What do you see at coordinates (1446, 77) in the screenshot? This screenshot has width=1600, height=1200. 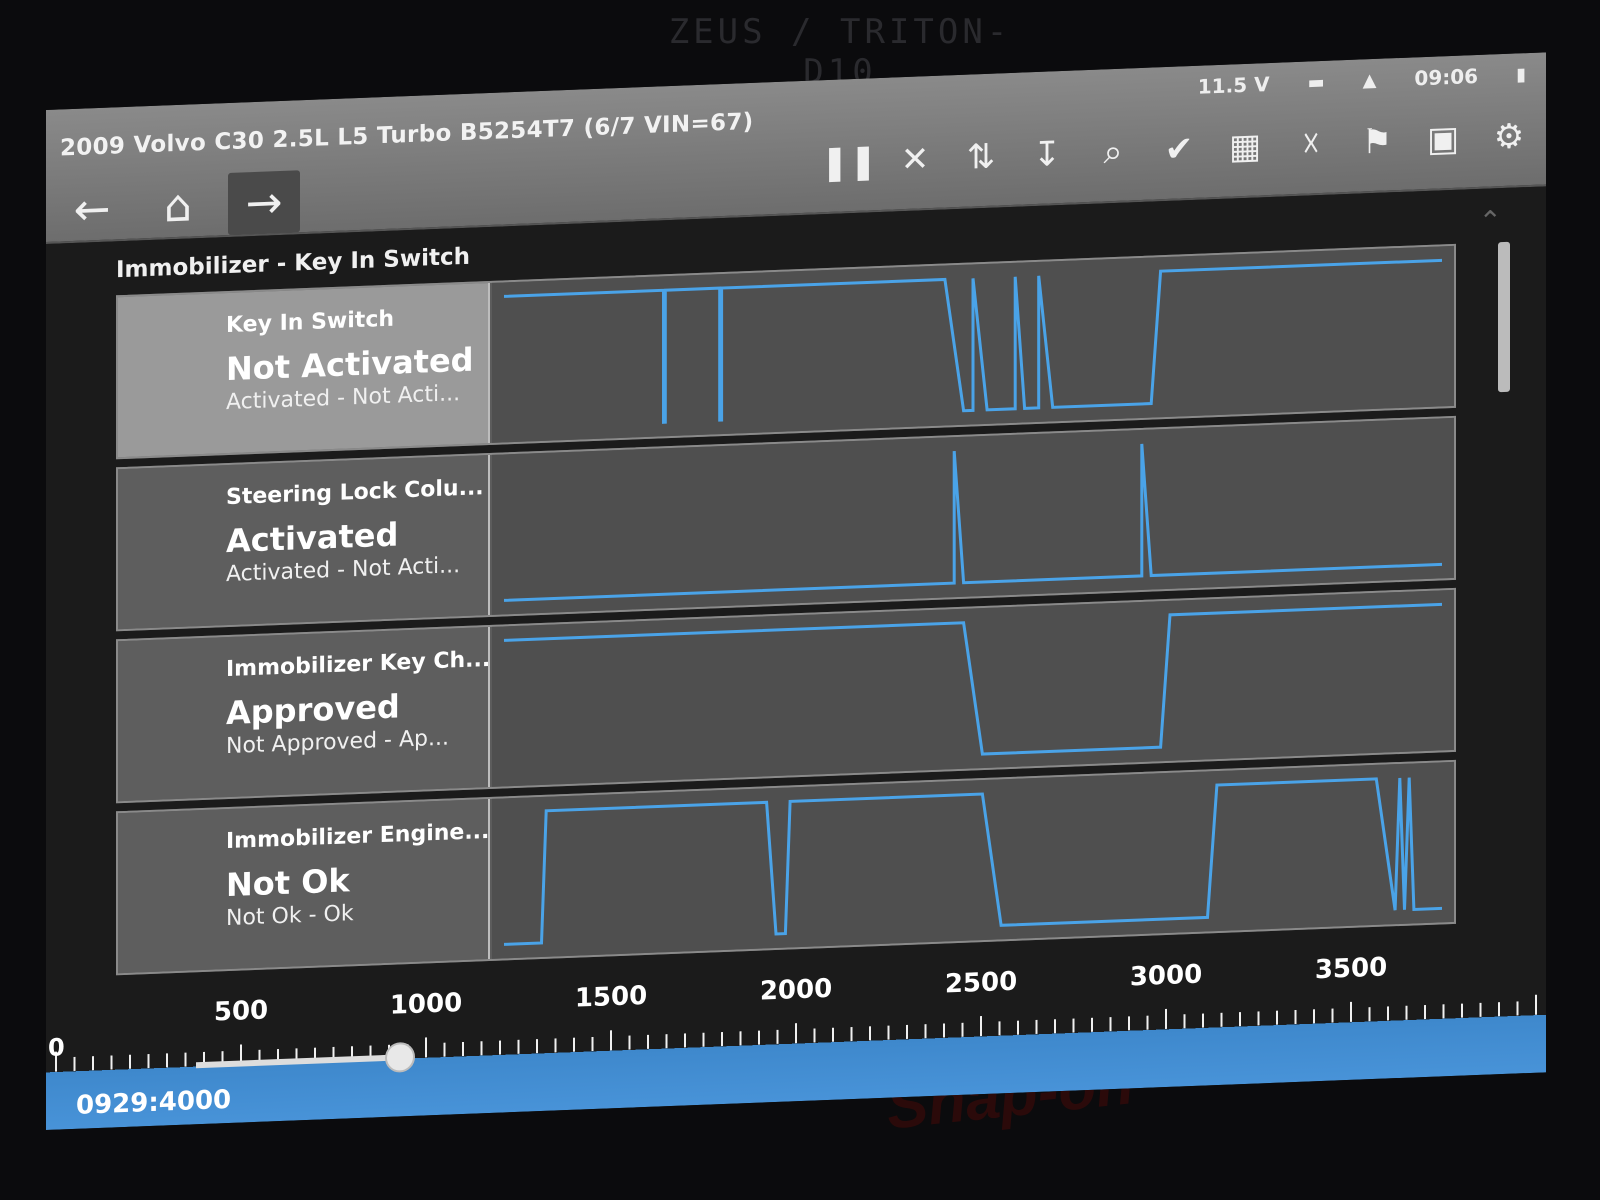 I see `clock: 09:06` at bounding box center [1446, 77].